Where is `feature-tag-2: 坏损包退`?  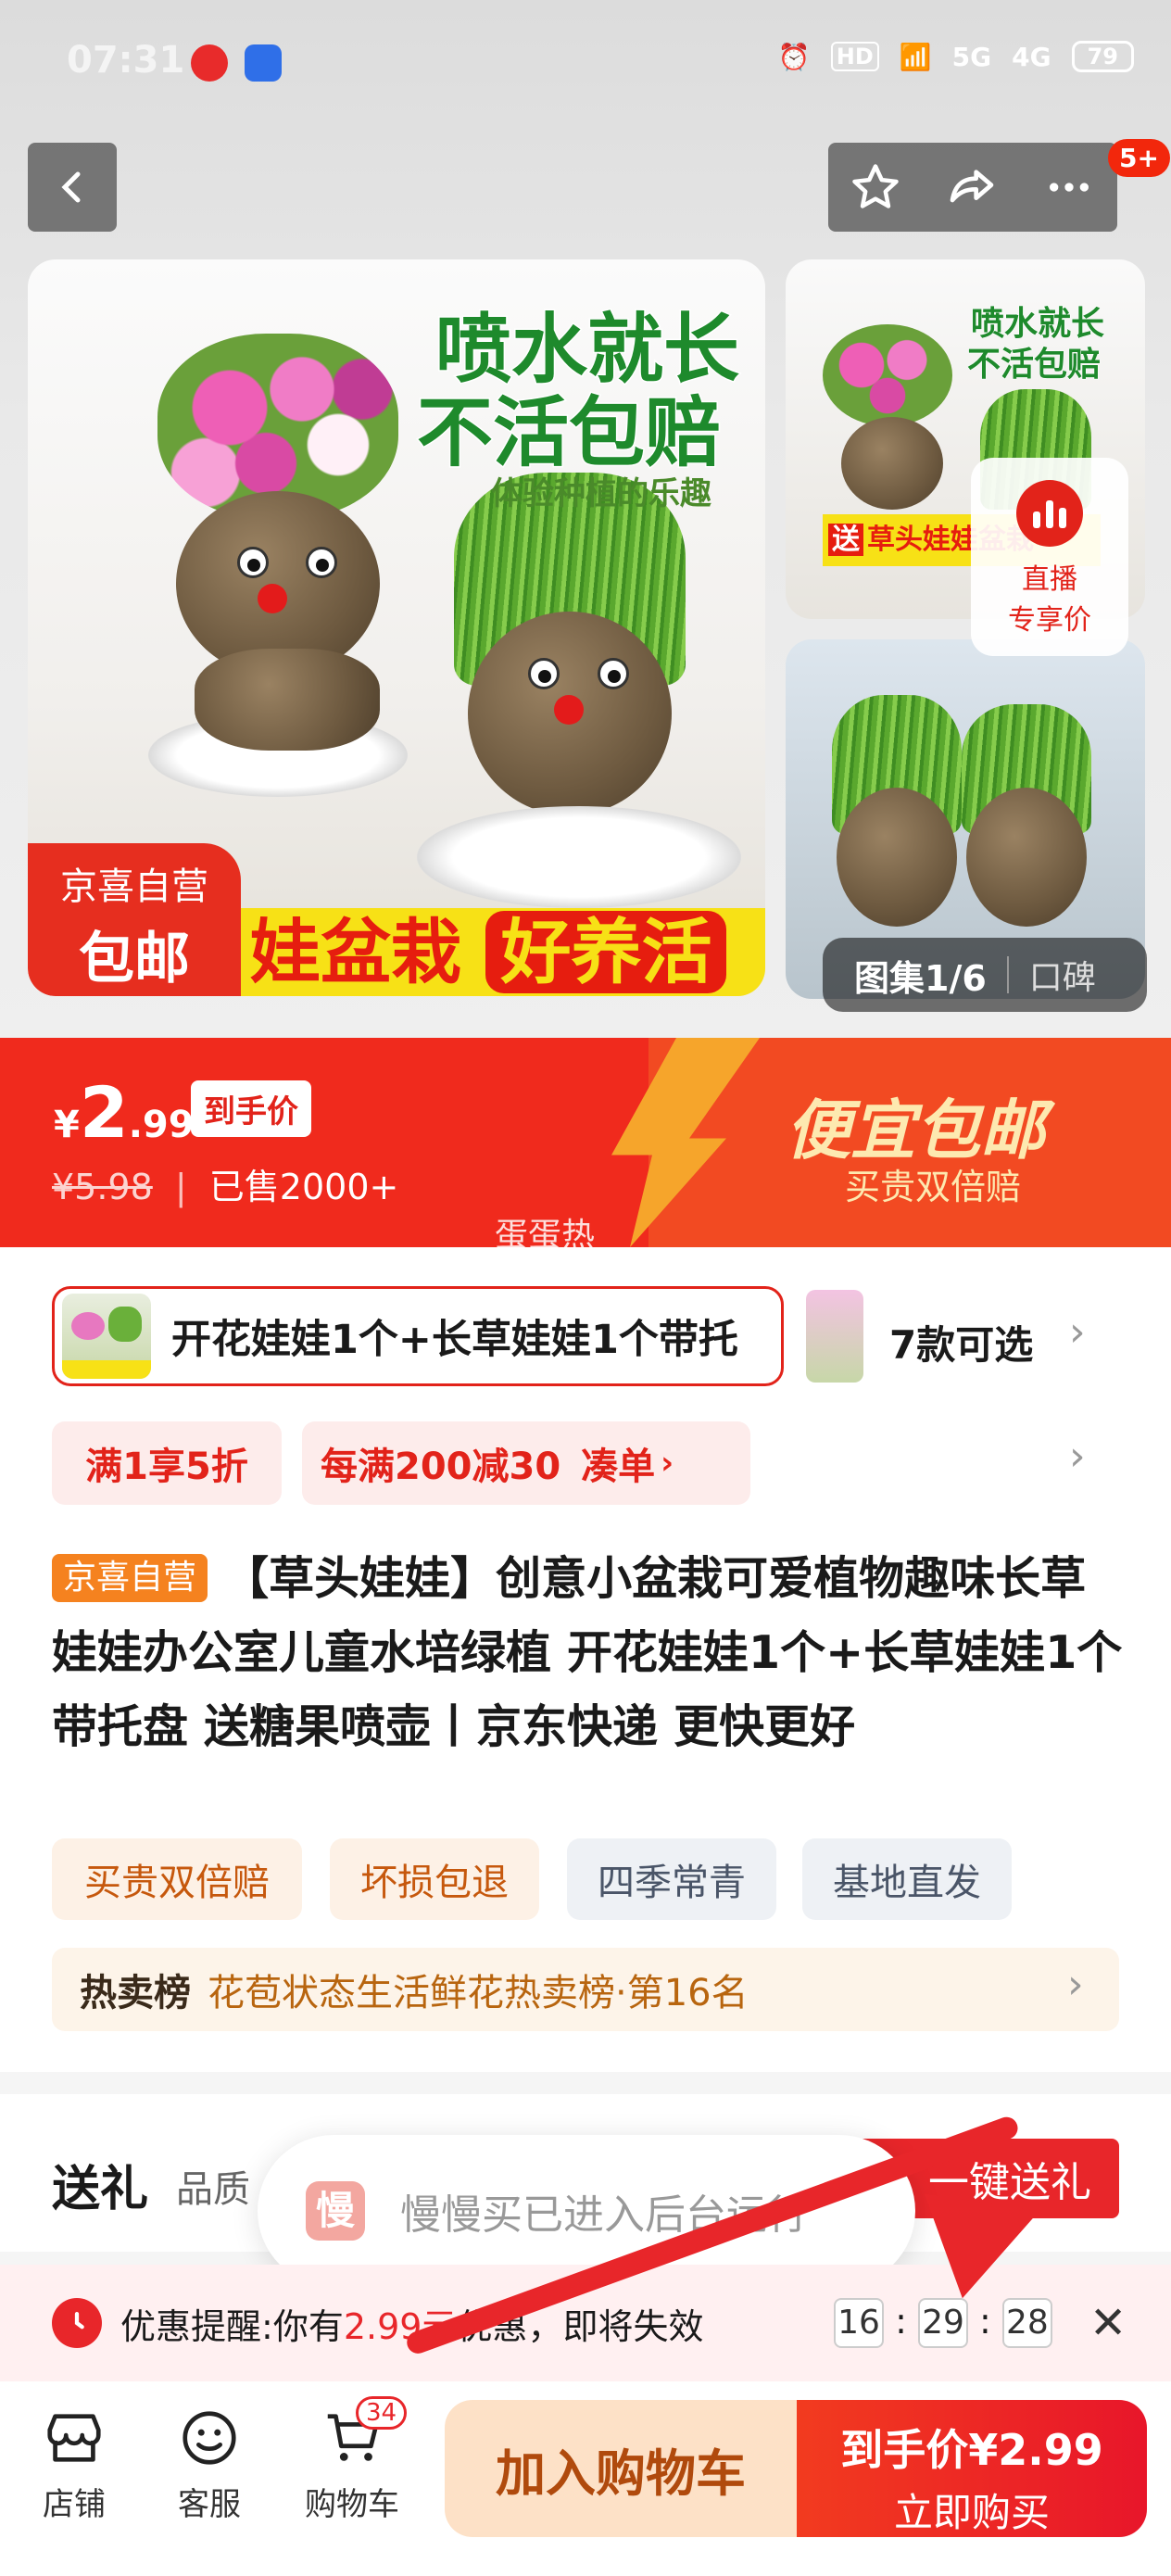 feature-tag-2: 坏损包退 is located at coordinates (435, 1879).